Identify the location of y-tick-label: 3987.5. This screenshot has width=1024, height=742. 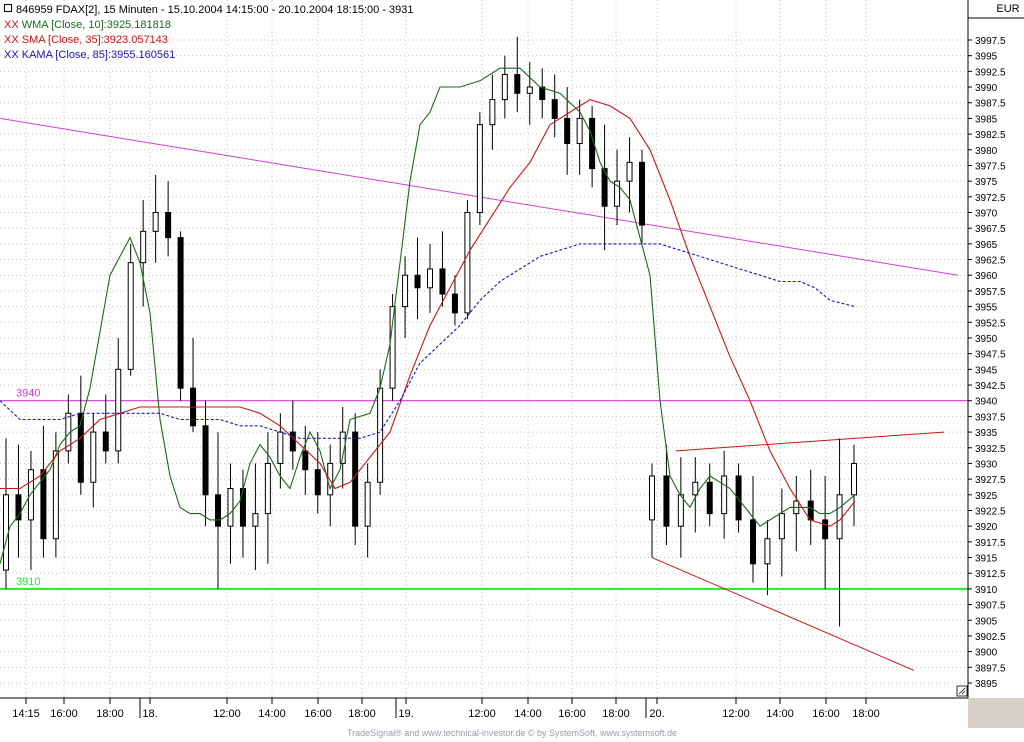
(990, 104).